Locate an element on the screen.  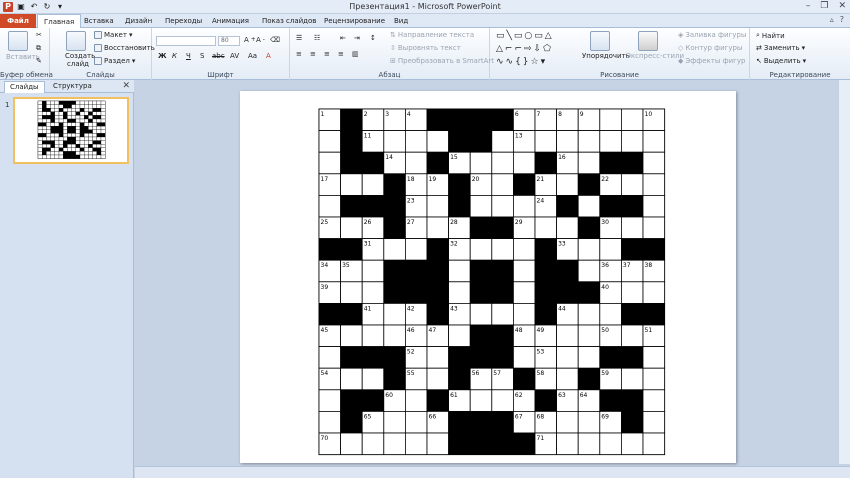
bold-button: Ж is located at coordinates (162, 56).